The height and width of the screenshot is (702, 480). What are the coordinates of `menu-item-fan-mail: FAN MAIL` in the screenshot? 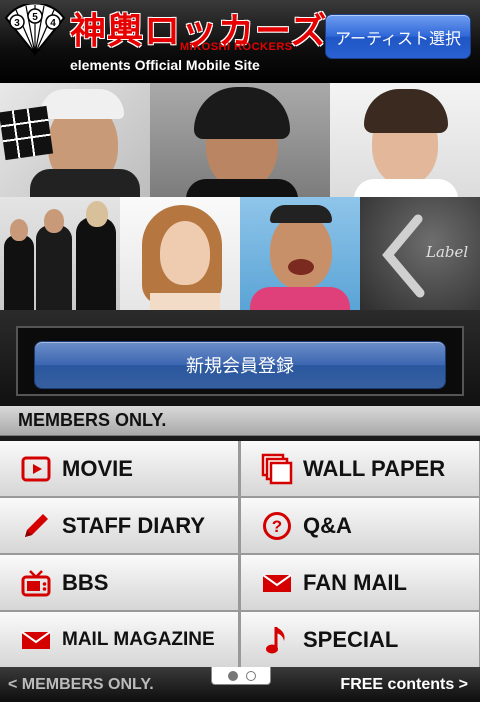 It's located at (360, 582).